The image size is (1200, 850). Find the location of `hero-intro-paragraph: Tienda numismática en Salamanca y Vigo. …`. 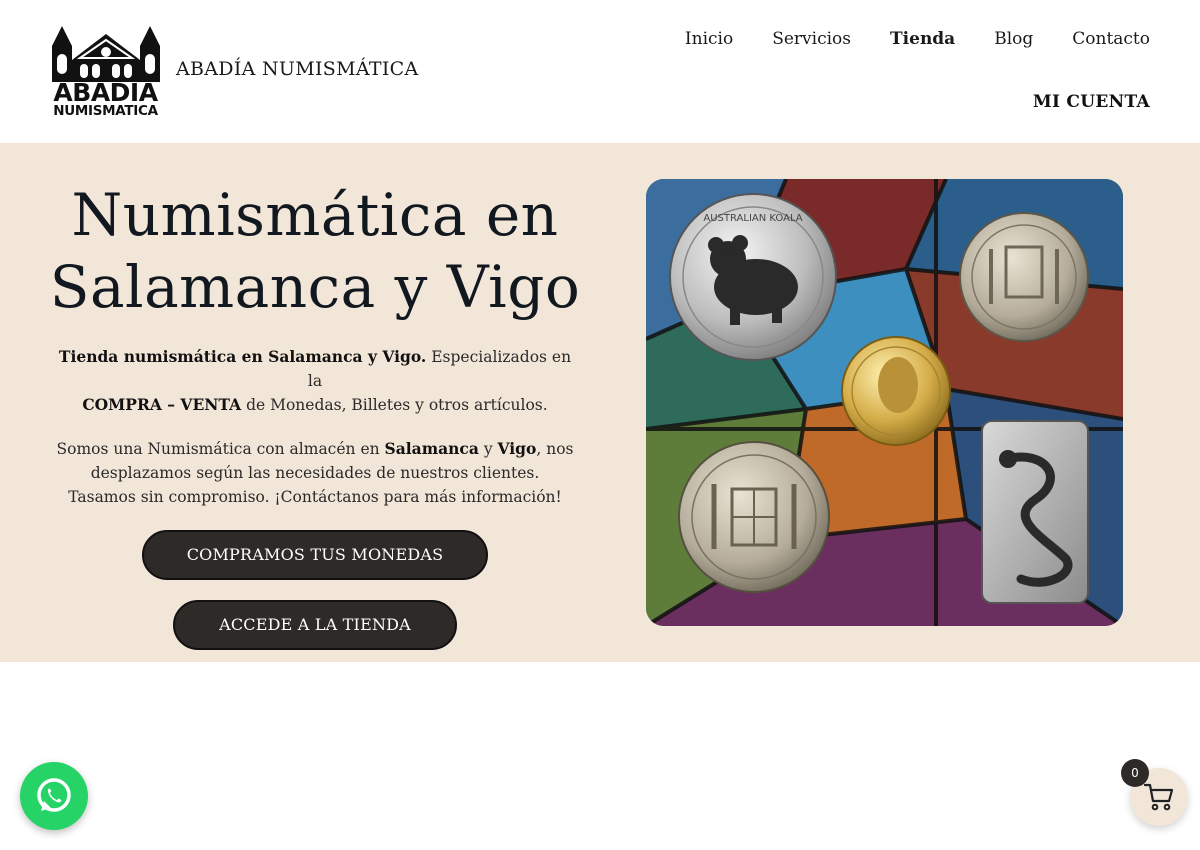

hero-intro-paragraph: Tienda numismática en Salamanca y Vigo. … is located at coordinates (315, 381).